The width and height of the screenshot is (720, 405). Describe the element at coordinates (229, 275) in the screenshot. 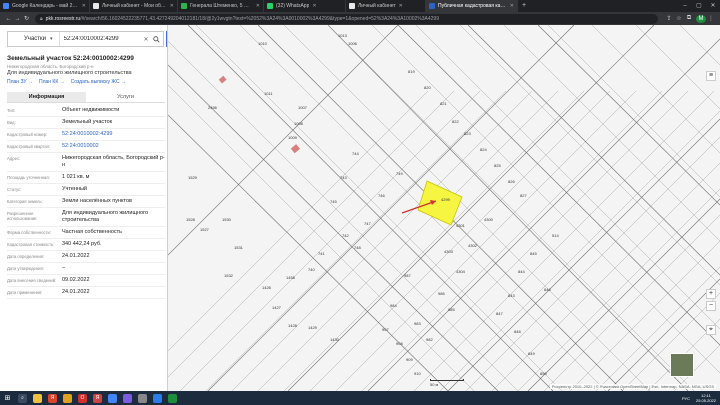

I see `plot-label: 1532` at that location.